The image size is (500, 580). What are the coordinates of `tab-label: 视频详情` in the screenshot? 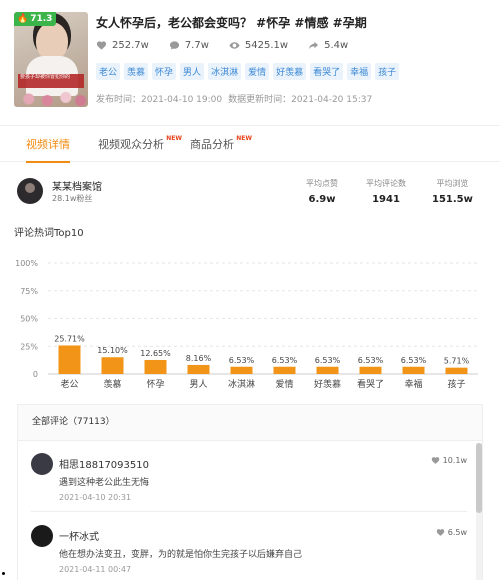 It's located at (48, 144).